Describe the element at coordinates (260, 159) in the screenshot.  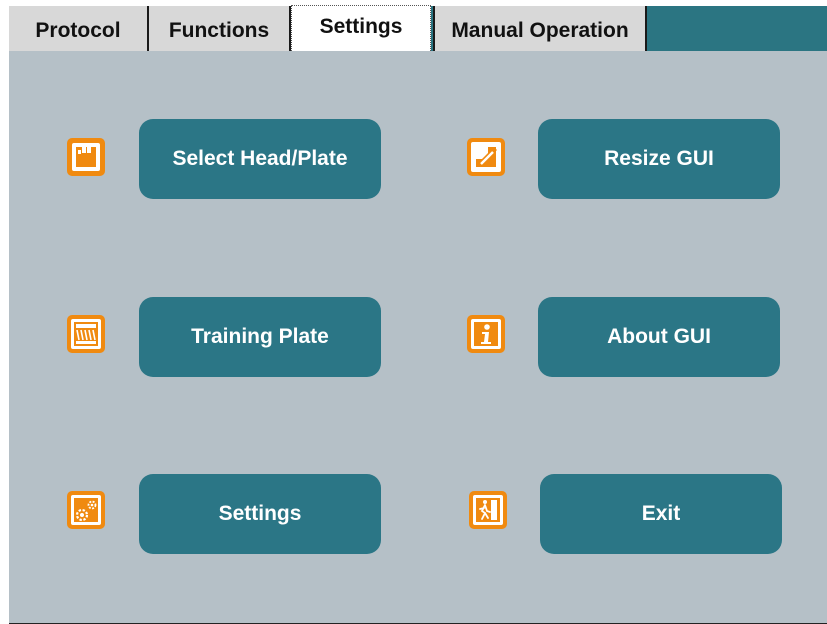
I see `select-head-plate-button: Select Head/Plate` at that location.